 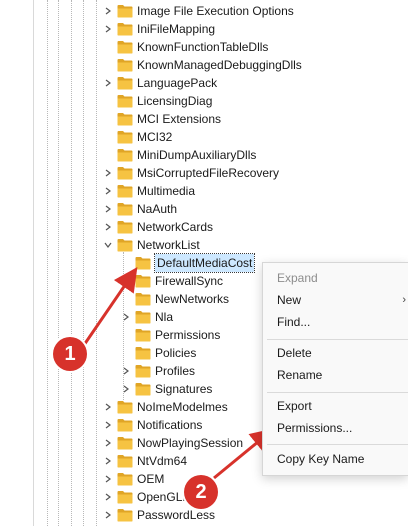 I want to click on tree-item-label: FirewallSync, so click(x=189, y=281).